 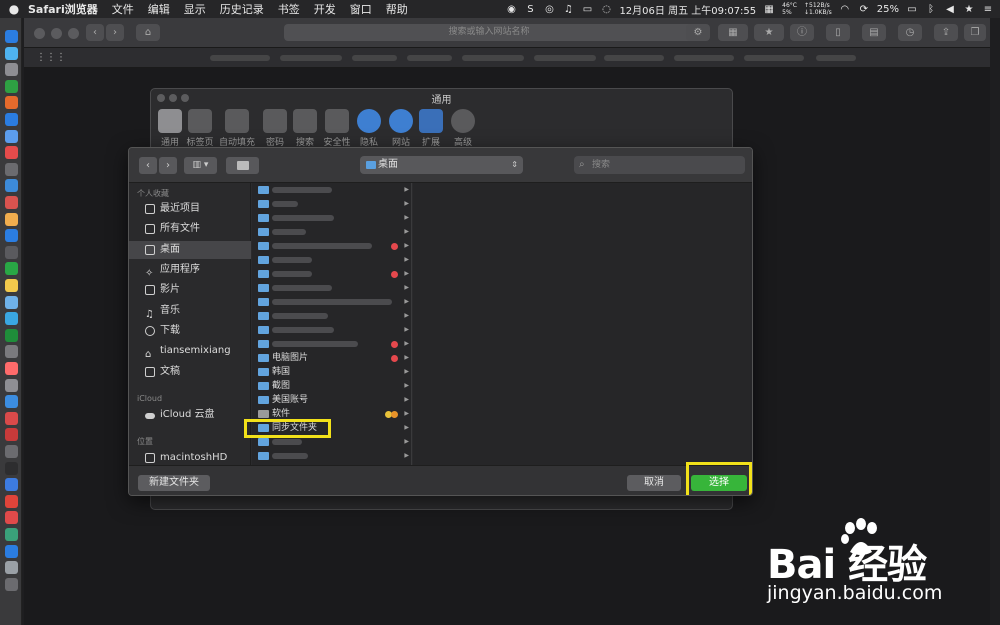 What do you see at coordinates (769, 32) in the screenshot?
I see `bookmark-icon: ★` at bounding box center [769, 32].